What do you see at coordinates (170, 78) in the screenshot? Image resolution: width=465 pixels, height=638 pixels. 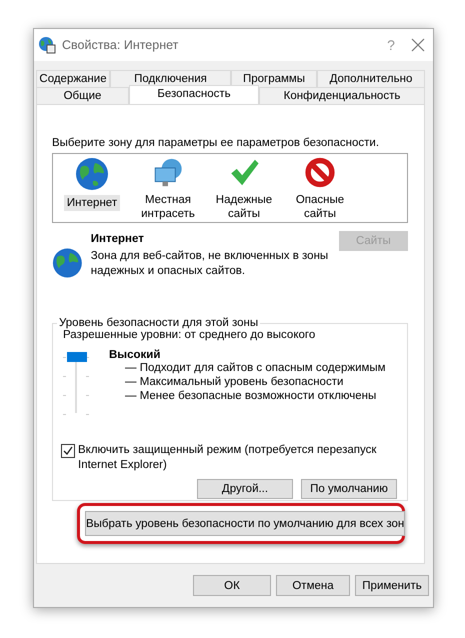 I see `tab: Подключения` at bounding box center [170, 78].